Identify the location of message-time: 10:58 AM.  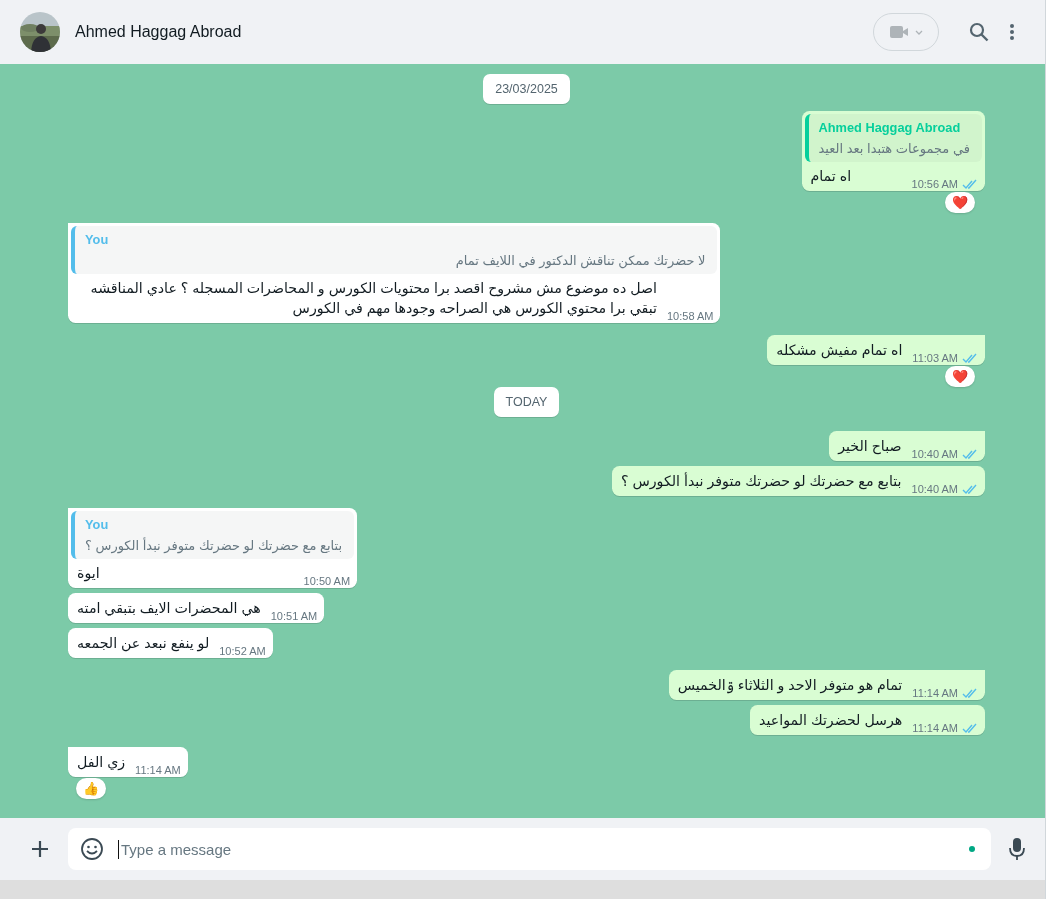
(690, 316).